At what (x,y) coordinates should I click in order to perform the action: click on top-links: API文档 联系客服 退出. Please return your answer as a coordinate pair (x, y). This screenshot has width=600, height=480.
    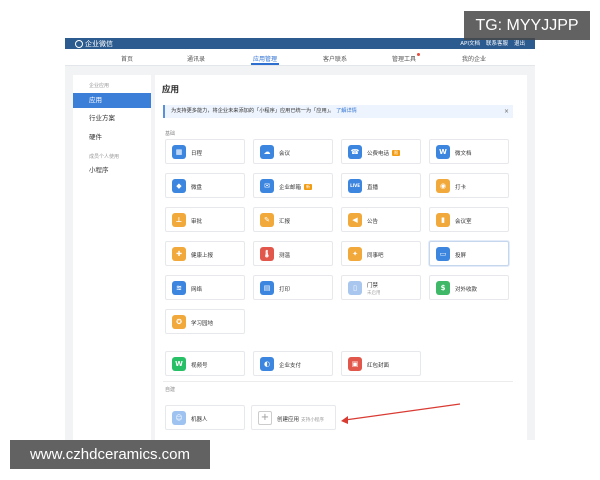
    Looking at the image, I should click on (492, 43).